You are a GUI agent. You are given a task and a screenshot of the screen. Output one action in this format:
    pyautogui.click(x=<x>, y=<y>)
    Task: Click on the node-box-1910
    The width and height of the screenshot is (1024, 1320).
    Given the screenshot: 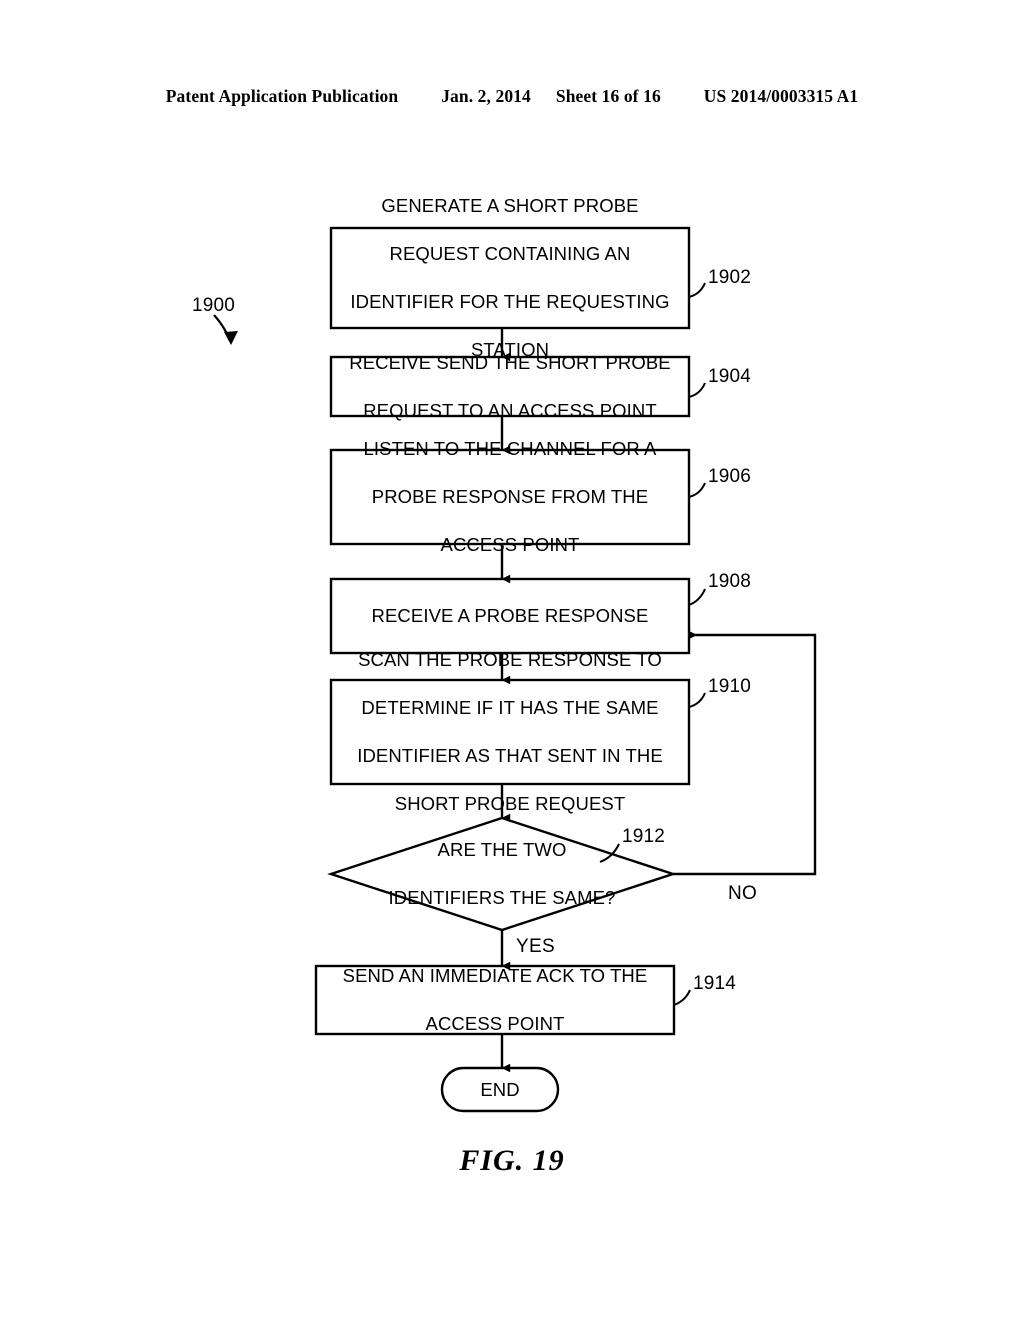 What is the action you would take?
    pyautogui.click(x=510, y=732)
    